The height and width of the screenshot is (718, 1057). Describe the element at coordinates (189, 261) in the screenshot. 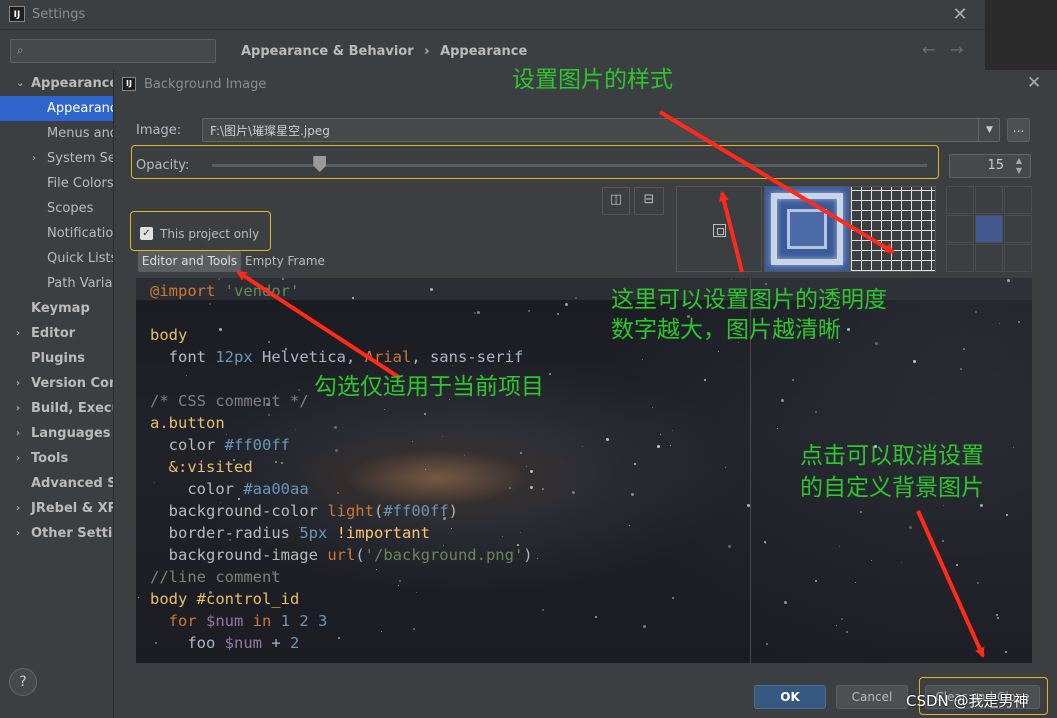

I see `tab-editor-and-tools: Editor and Tools` at that location.